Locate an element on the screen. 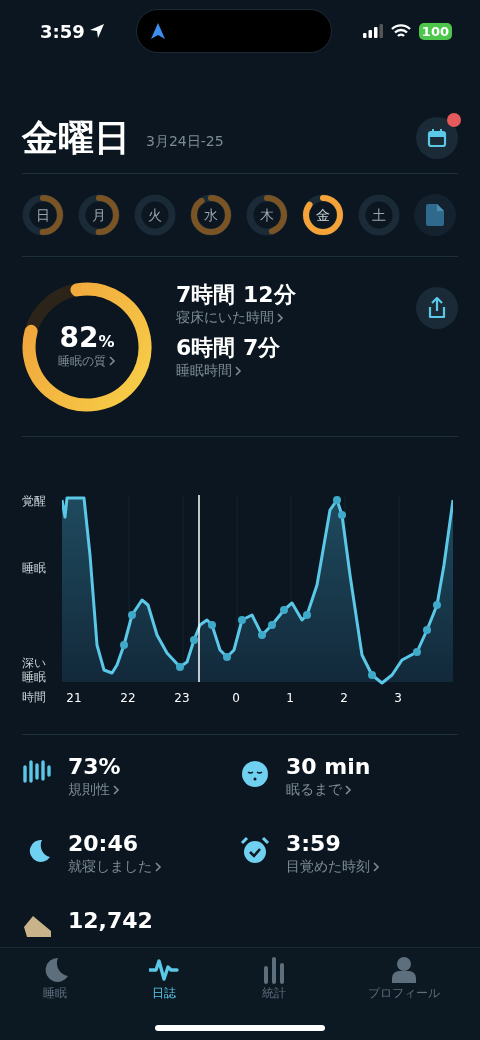 Image resolution: width=480 pixels, height=1040 pixels. axis-label: 23 is located at coordinates (182, 698).